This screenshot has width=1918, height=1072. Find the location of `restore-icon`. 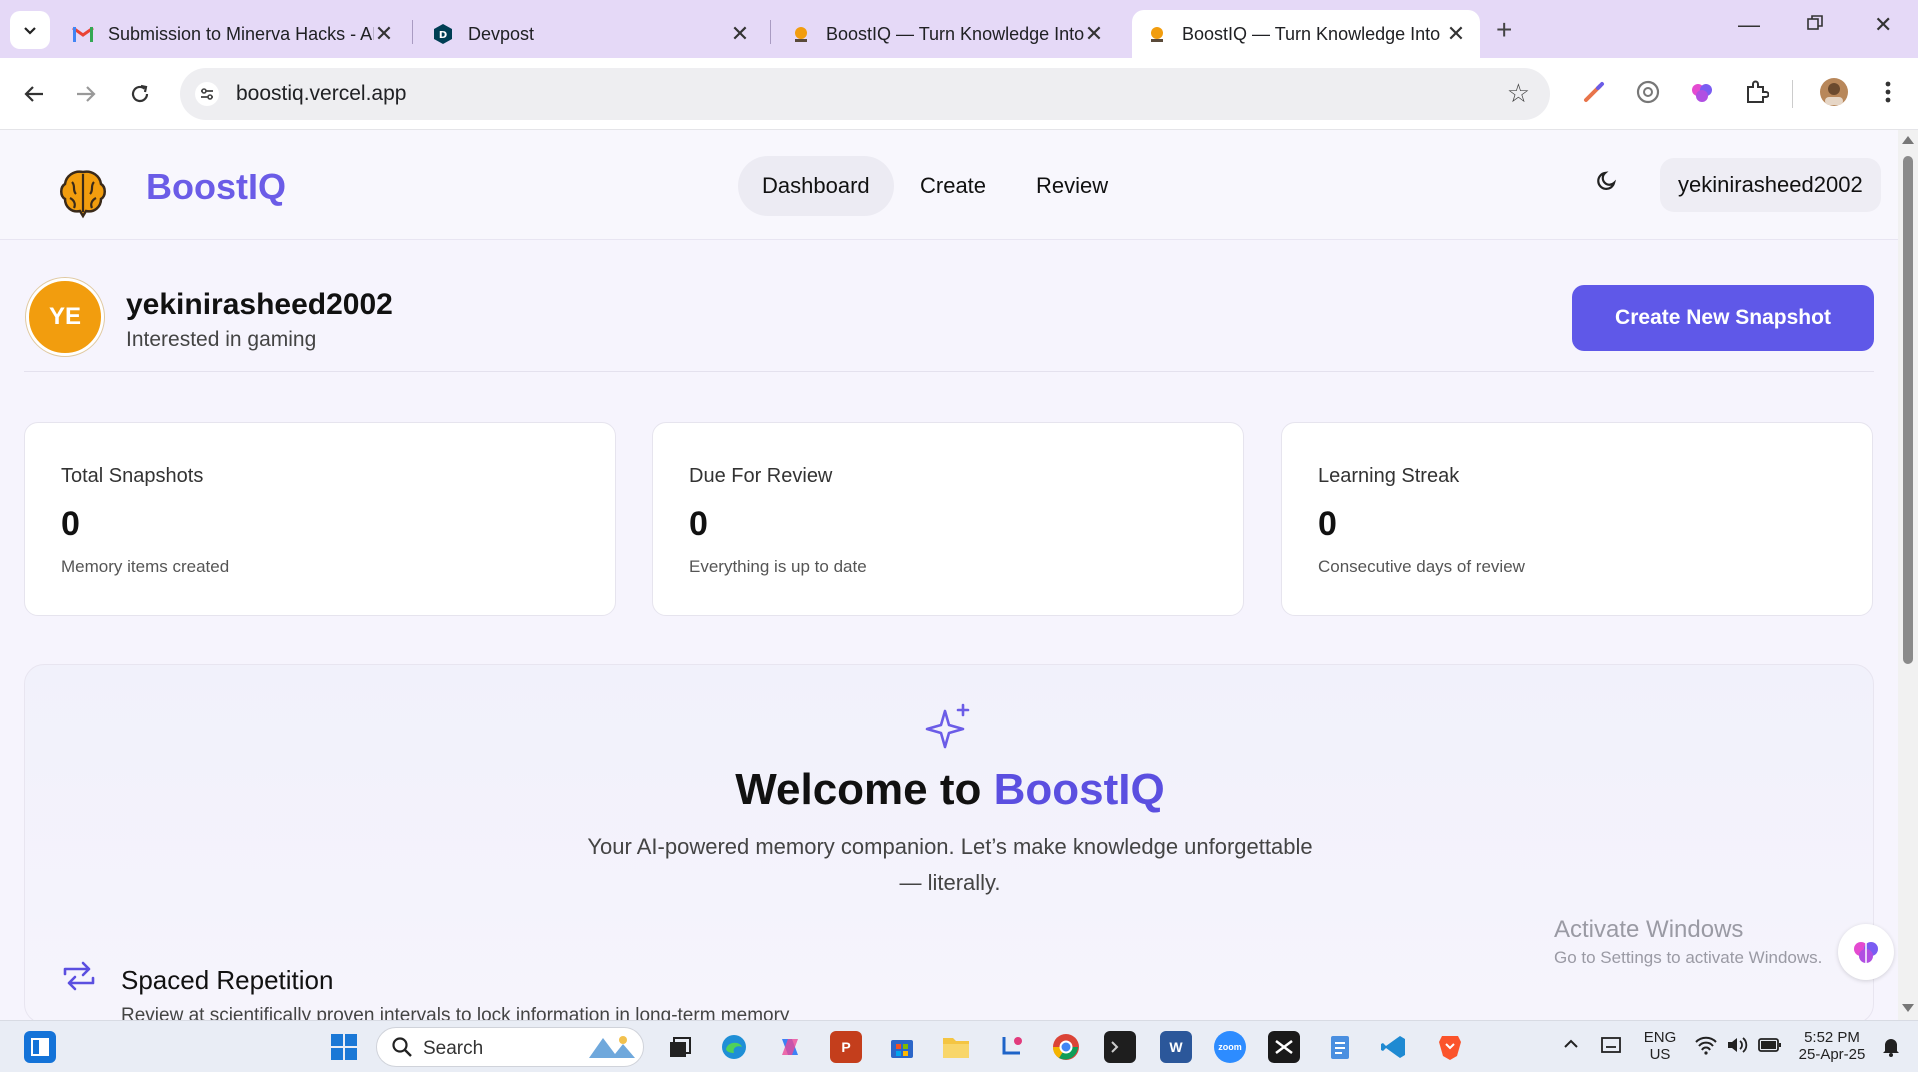

restore-icon is located at coordinates (1815, 25).